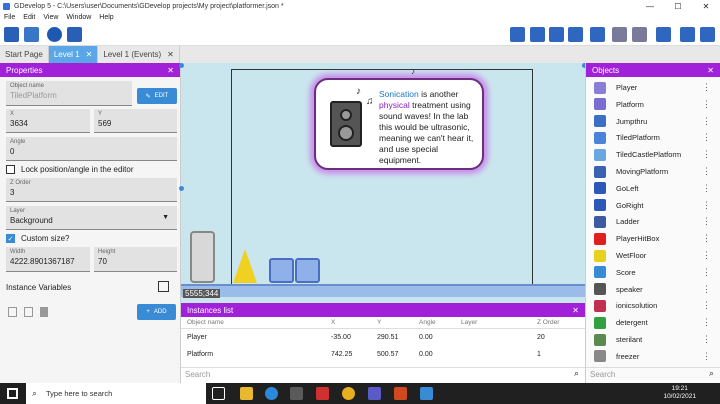  Describe the element at coordinates (650, 289) in the screenshot. I see `object-list-item: speaker ⋮` at that location.